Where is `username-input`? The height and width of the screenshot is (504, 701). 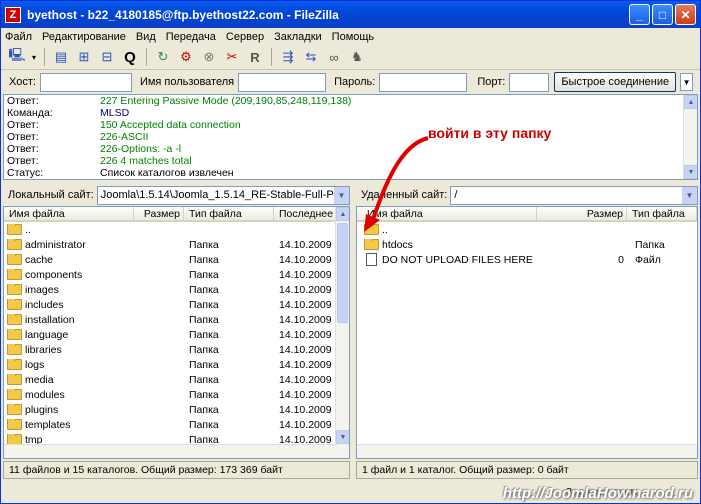 username-input is located at coordinates (282, 82).